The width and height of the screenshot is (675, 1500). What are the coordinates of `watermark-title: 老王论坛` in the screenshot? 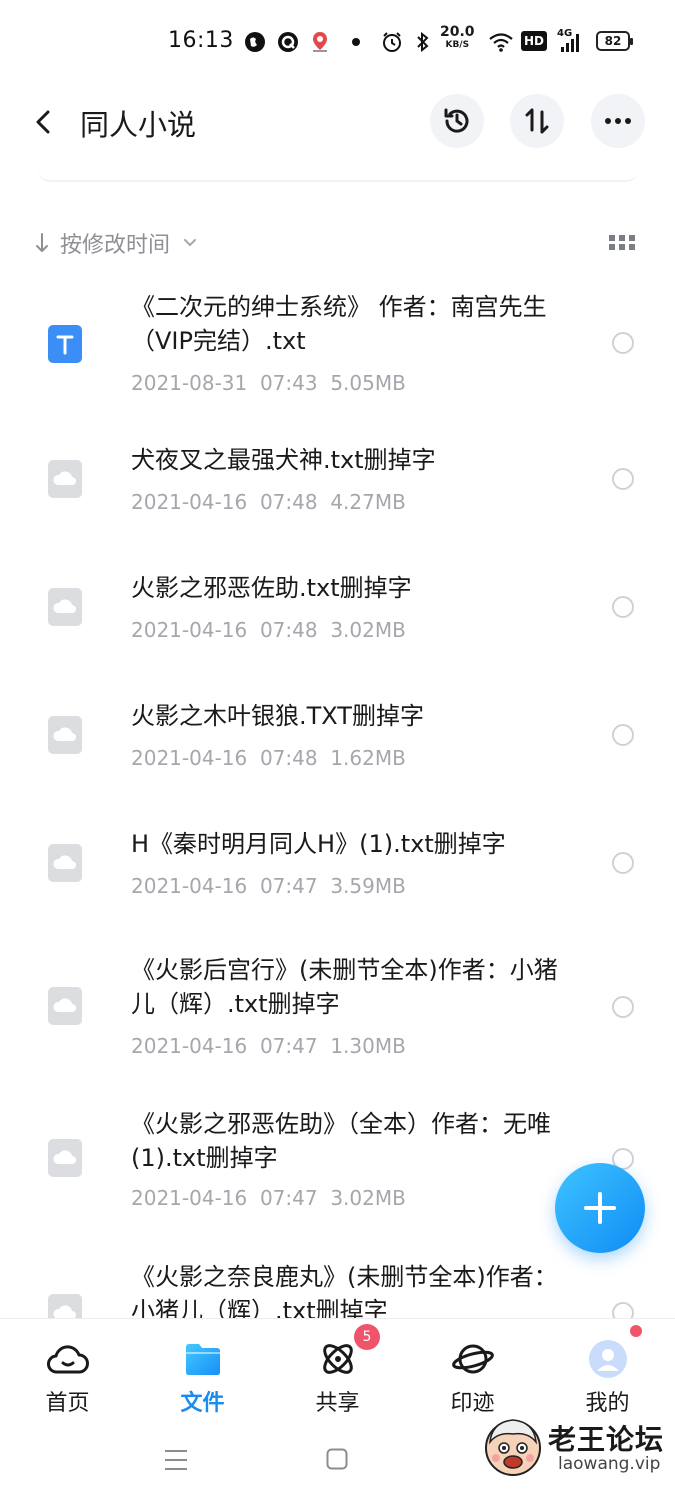 It's located at (606, 1439).